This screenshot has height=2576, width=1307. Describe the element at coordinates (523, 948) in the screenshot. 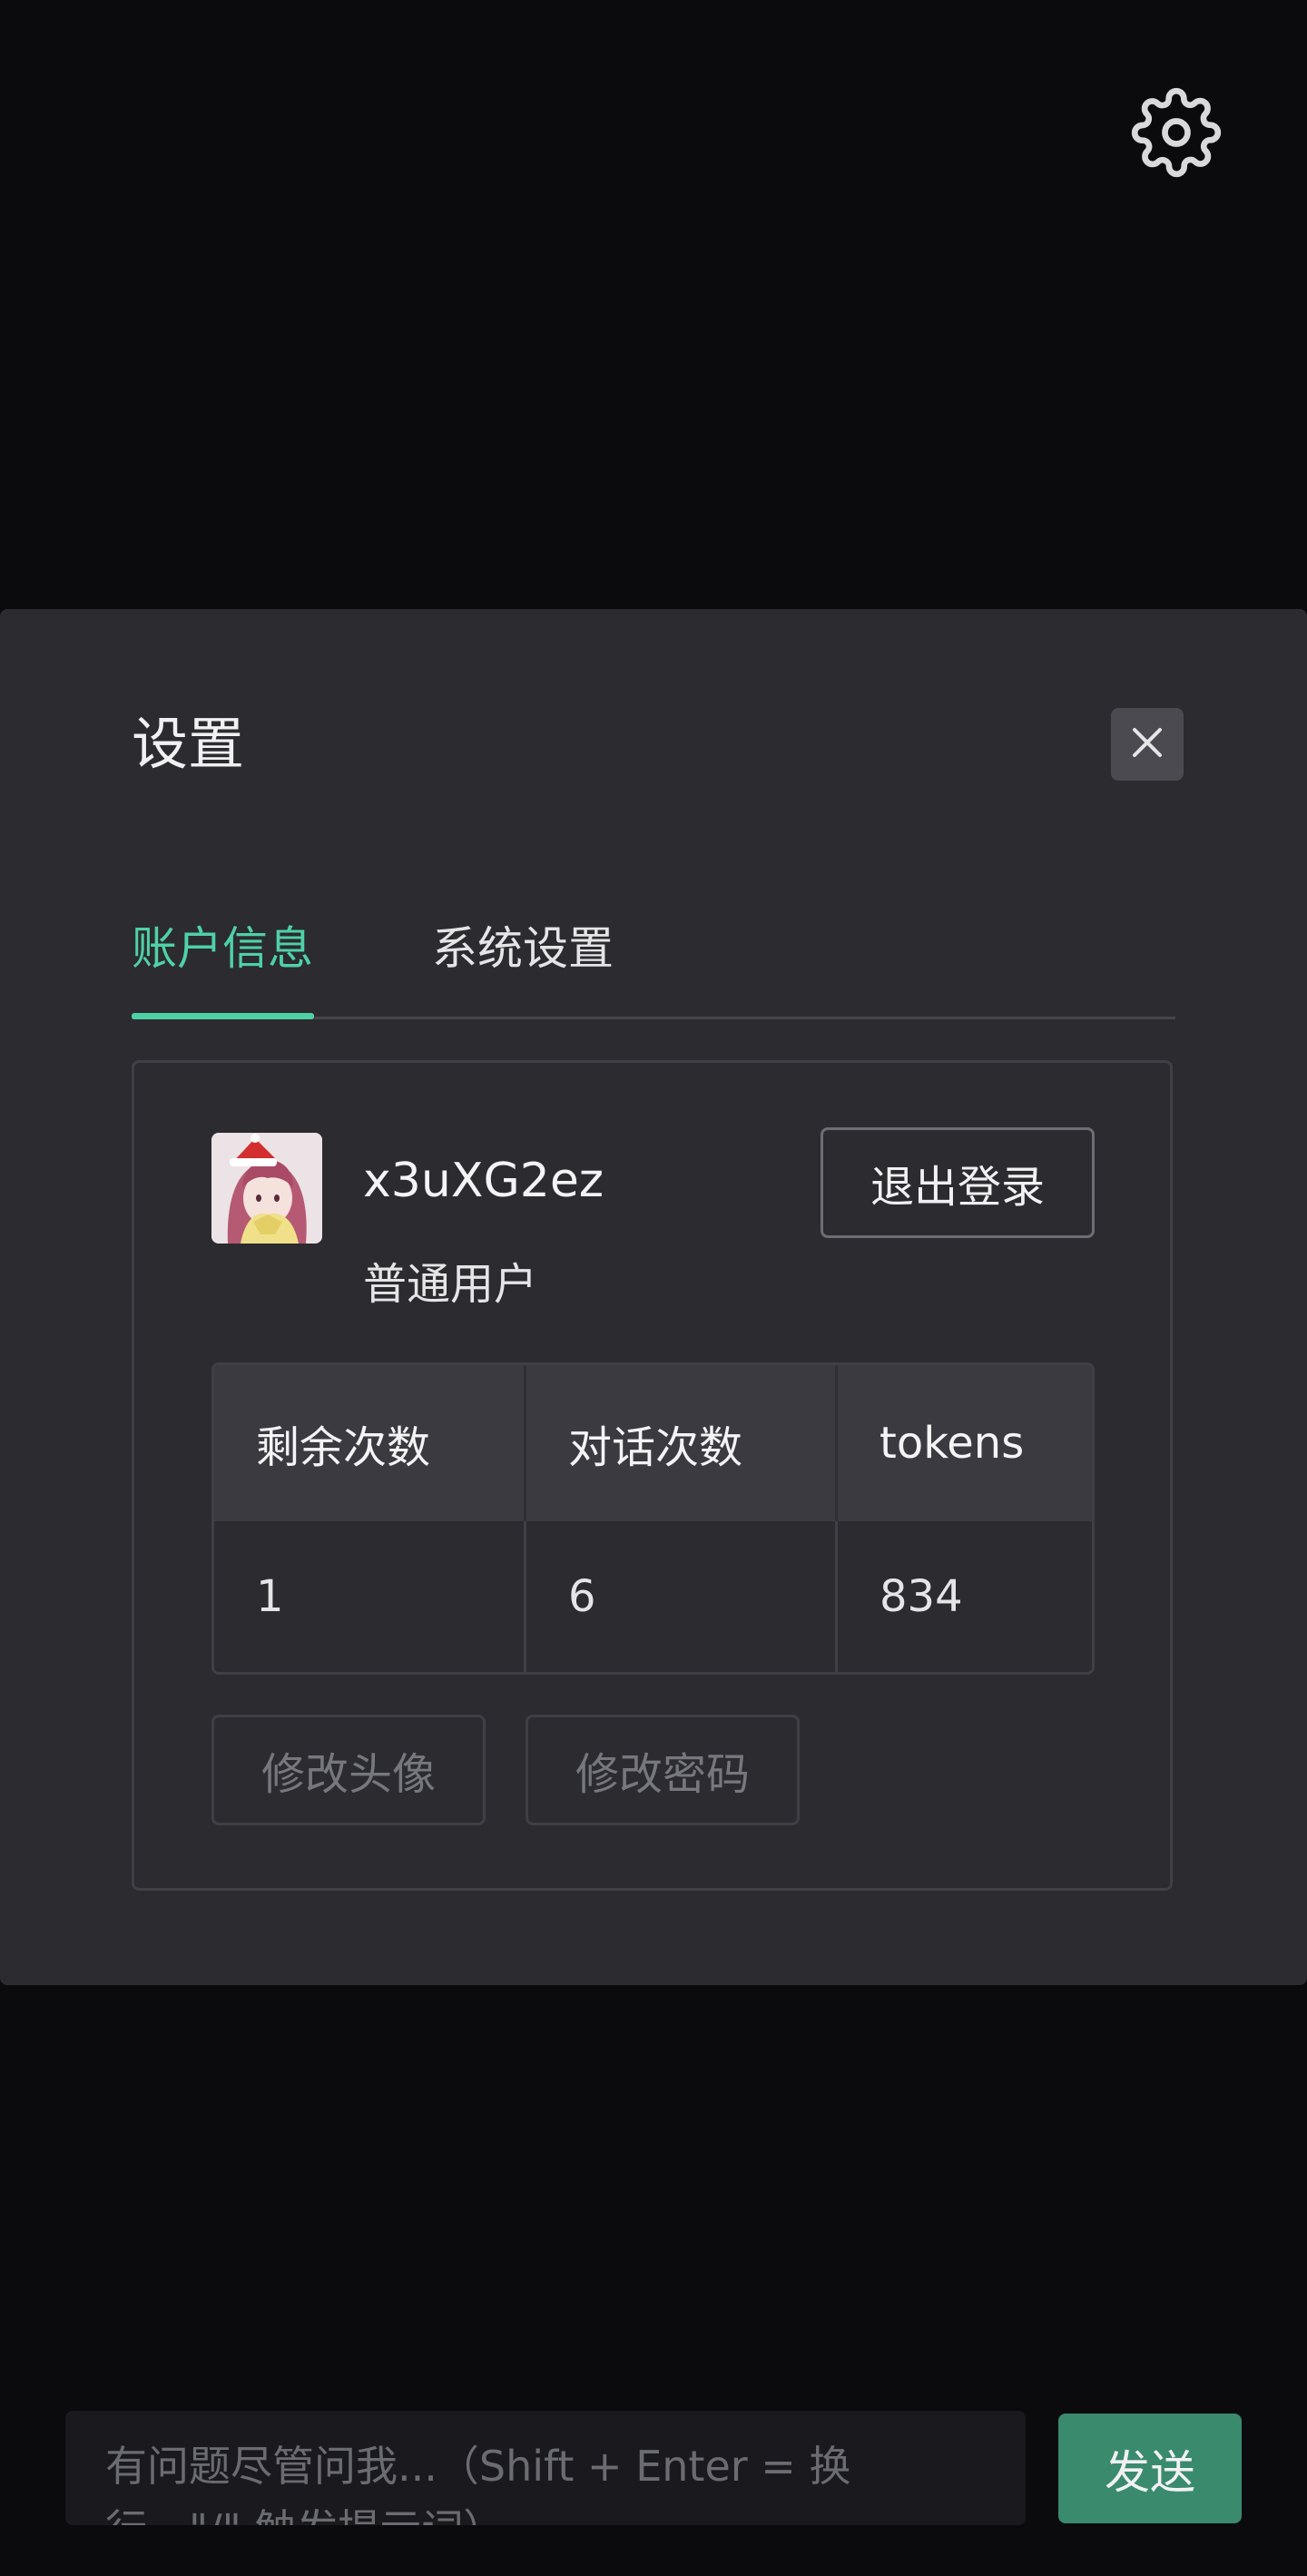

I see `tab-system-settings: 系统设置` at that location.